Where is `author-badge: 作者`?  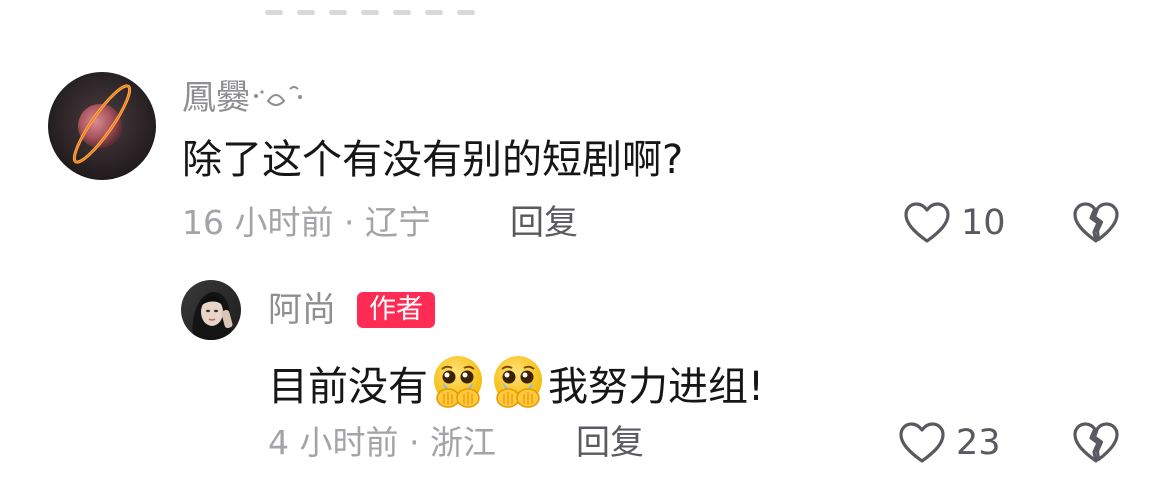
author-badge: 作者 is located at coordinates (396, 310).